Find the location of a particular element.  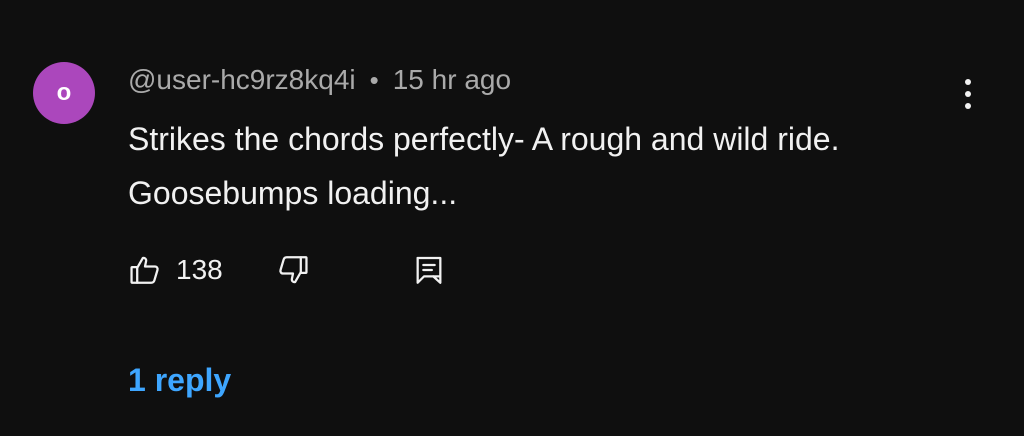

more-vertical-icon is located at coordinates (968, 82).